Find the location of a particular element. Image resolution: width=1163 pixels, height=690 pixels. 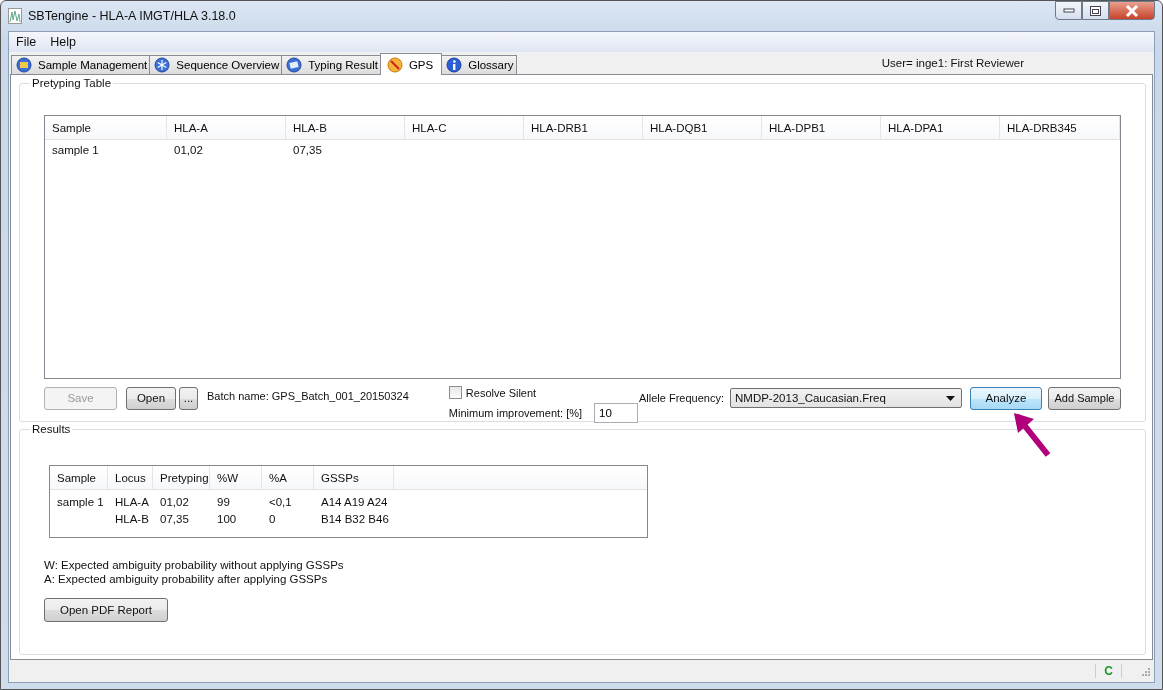

open-button: Open is located at coordinates (151, 398).